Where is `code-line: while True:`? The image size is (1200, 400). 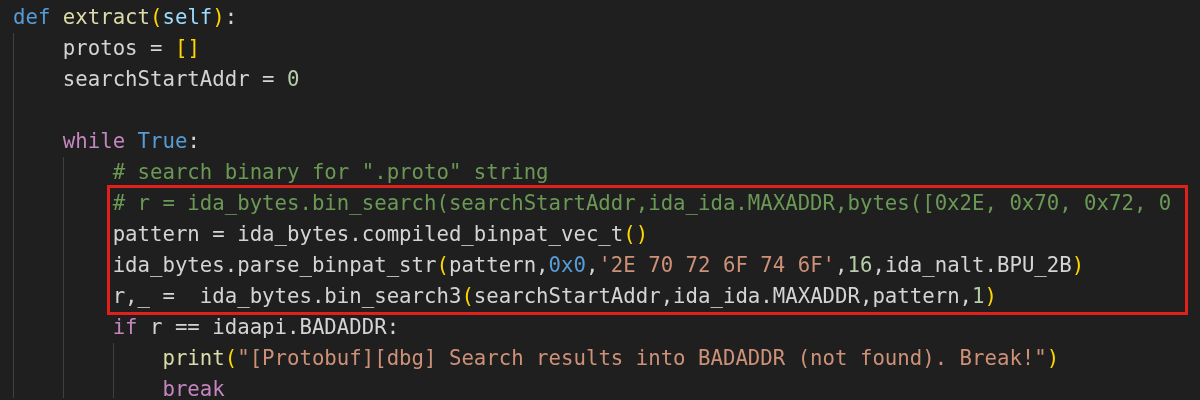
code-line: while True: is located at coordinates (131, 141).